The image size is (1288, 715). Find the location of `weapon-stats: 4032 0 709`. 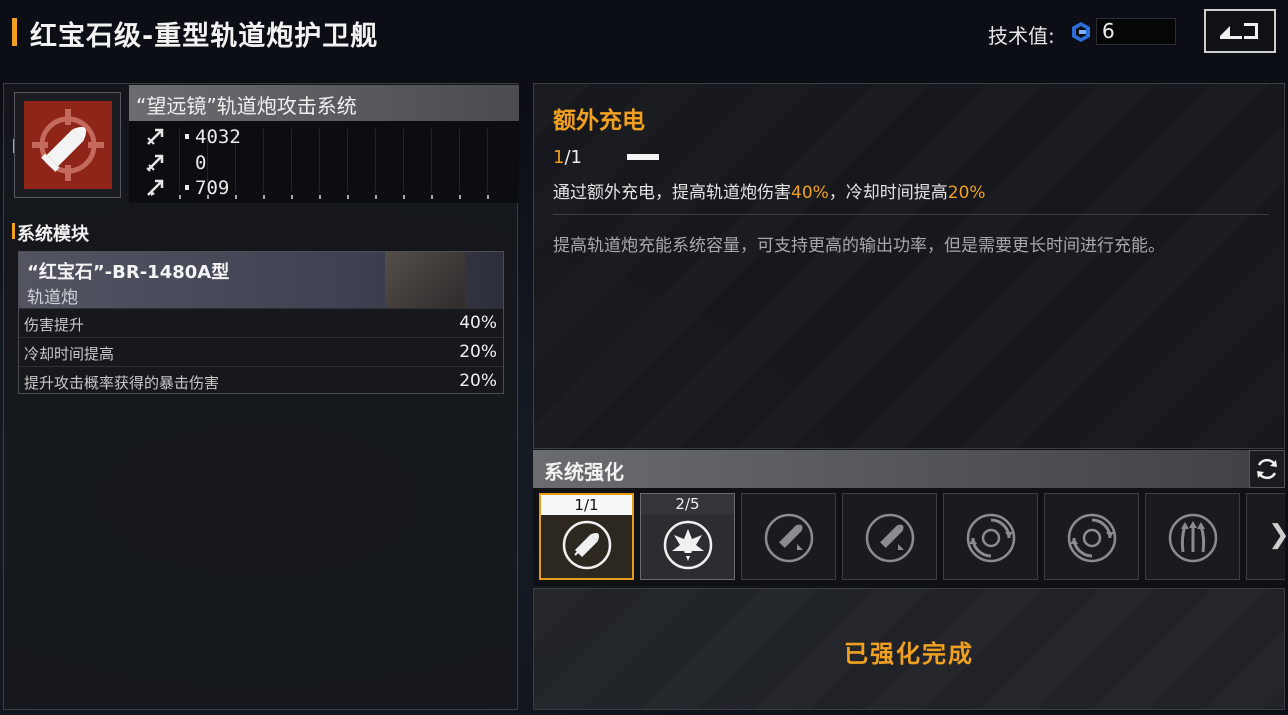

weapon-stats: 4032 0 709 is located at coordinates (324, 162).